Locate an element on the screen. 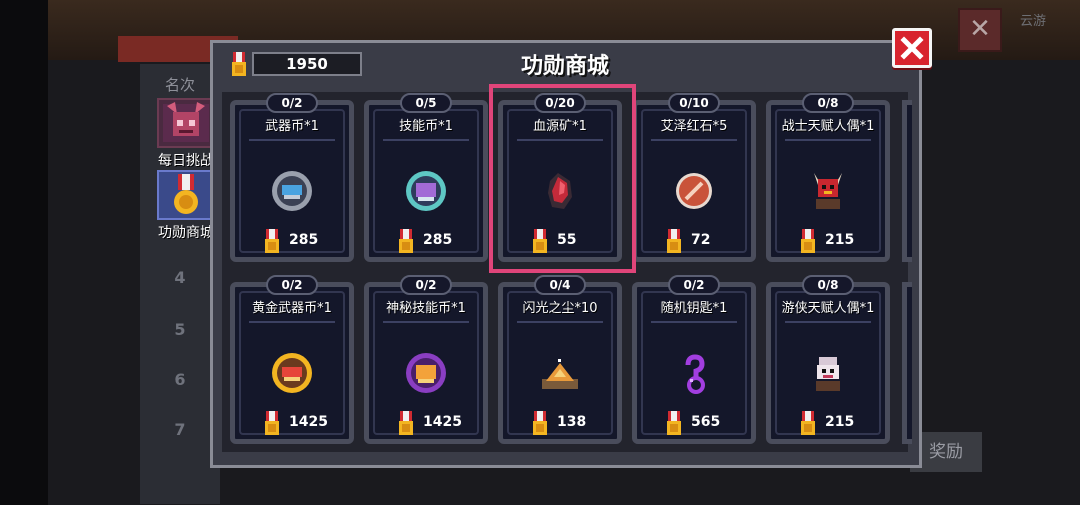 This screenshot has width=1080, height=505. item-name: 技能币*1 is located at coordinates (426, 126).